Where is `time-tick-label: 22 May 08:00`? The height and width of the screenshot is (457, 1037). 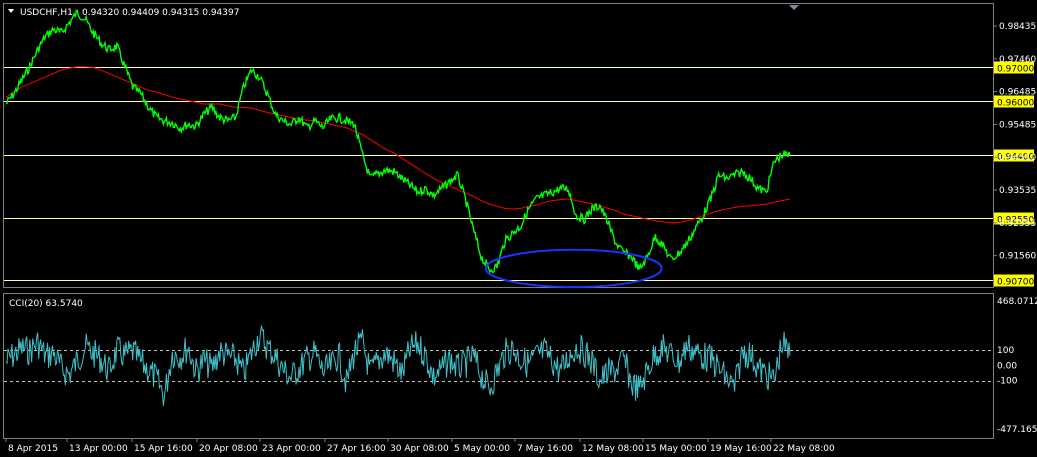
time-tick-label: 22 May 08:00 is located at coordinates (804, 449).